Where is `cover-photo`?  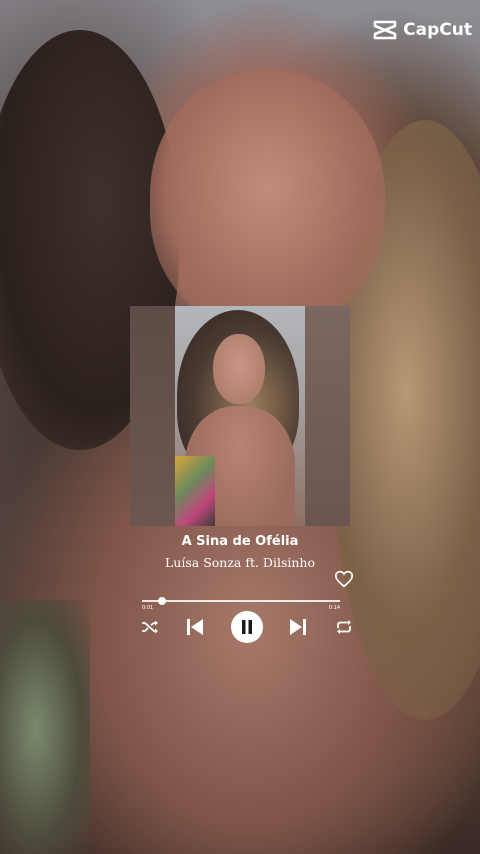 cover-photo is located at coordinates (240, 416).